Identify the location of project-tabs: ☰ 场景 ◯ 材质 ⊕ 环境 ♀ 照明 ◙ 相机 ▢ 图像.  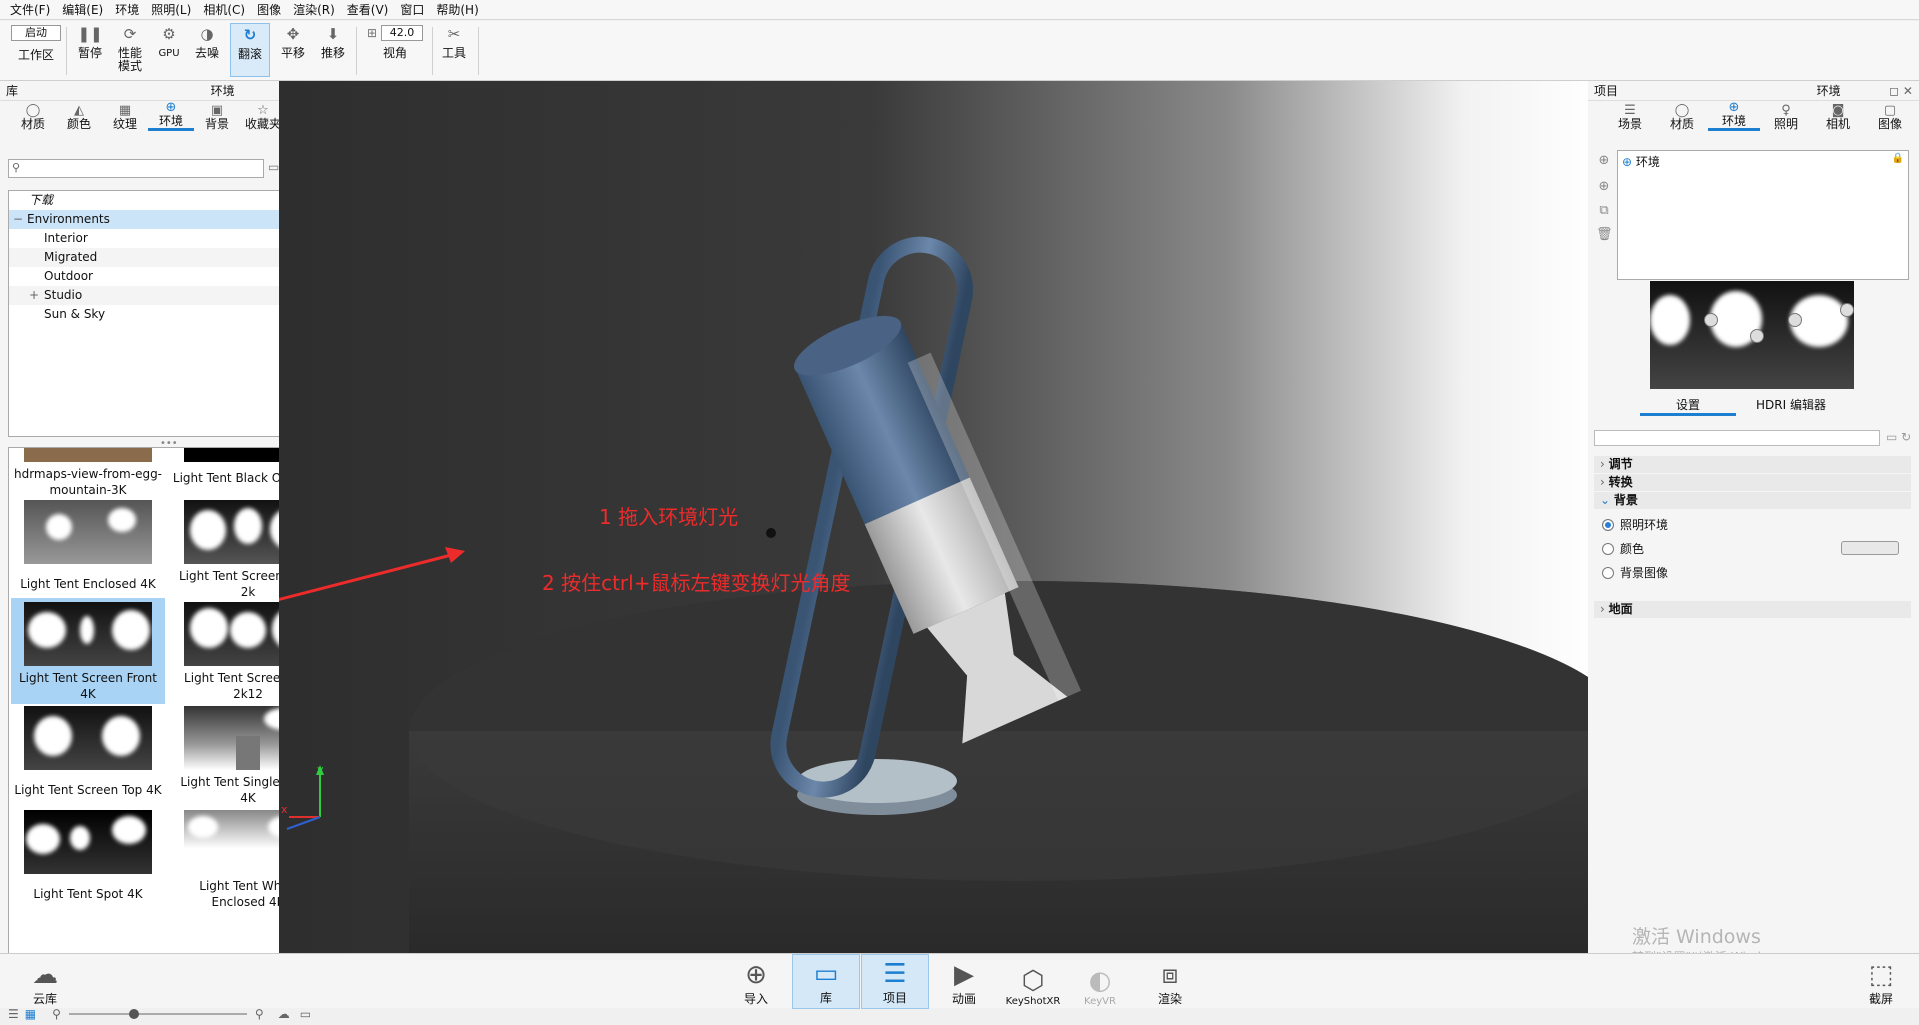
(1753, 115).